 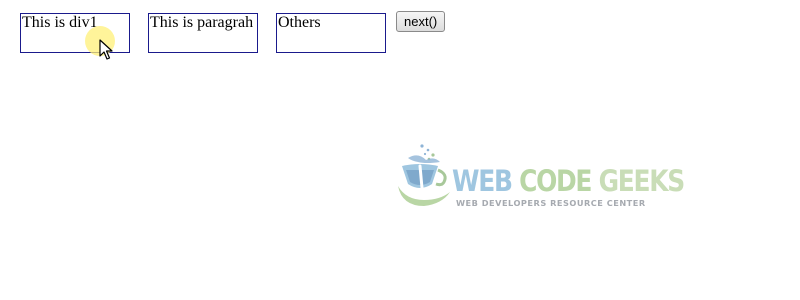 I want to click on logo-title: WEB CODE GEEKS, so click(x=569, y=181).